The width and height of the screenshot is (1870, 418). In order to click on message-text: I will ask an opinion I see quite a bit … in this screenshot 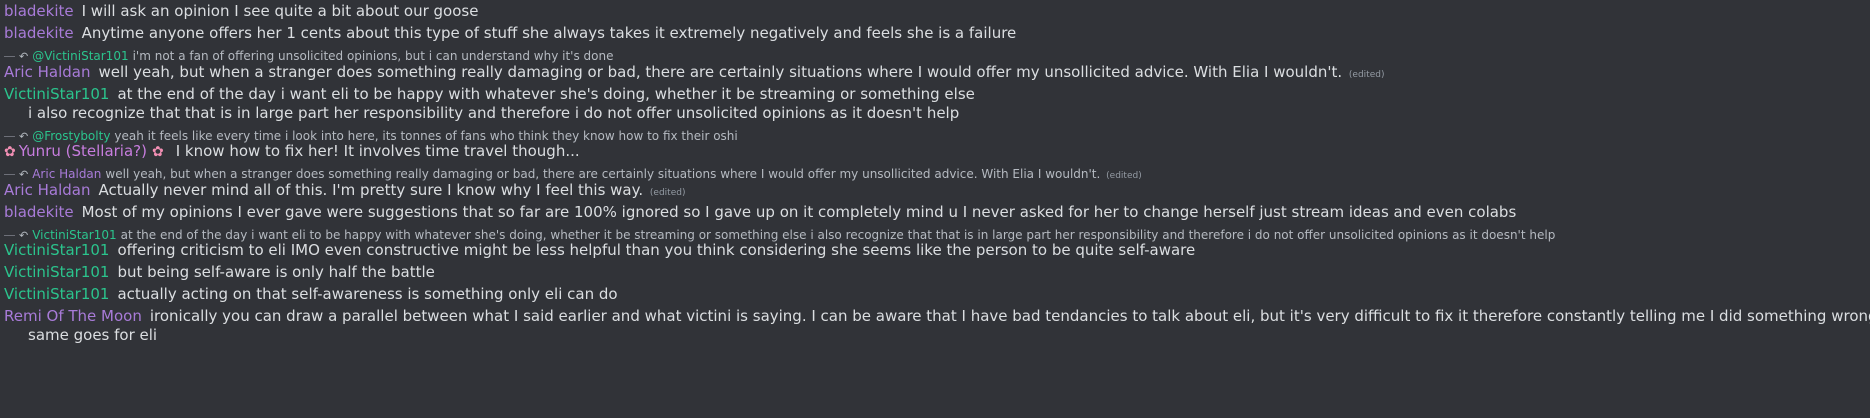, I will do `click(280, 11)`.